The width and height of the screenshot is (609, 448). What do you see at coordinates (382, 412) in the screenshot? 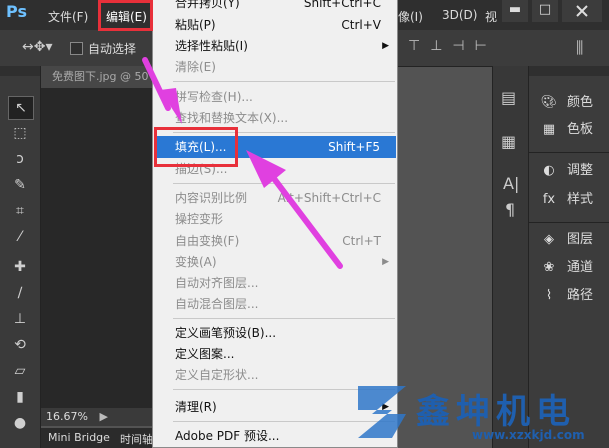
I see `watermark-logo-icon` at bounding box center [382, 412].